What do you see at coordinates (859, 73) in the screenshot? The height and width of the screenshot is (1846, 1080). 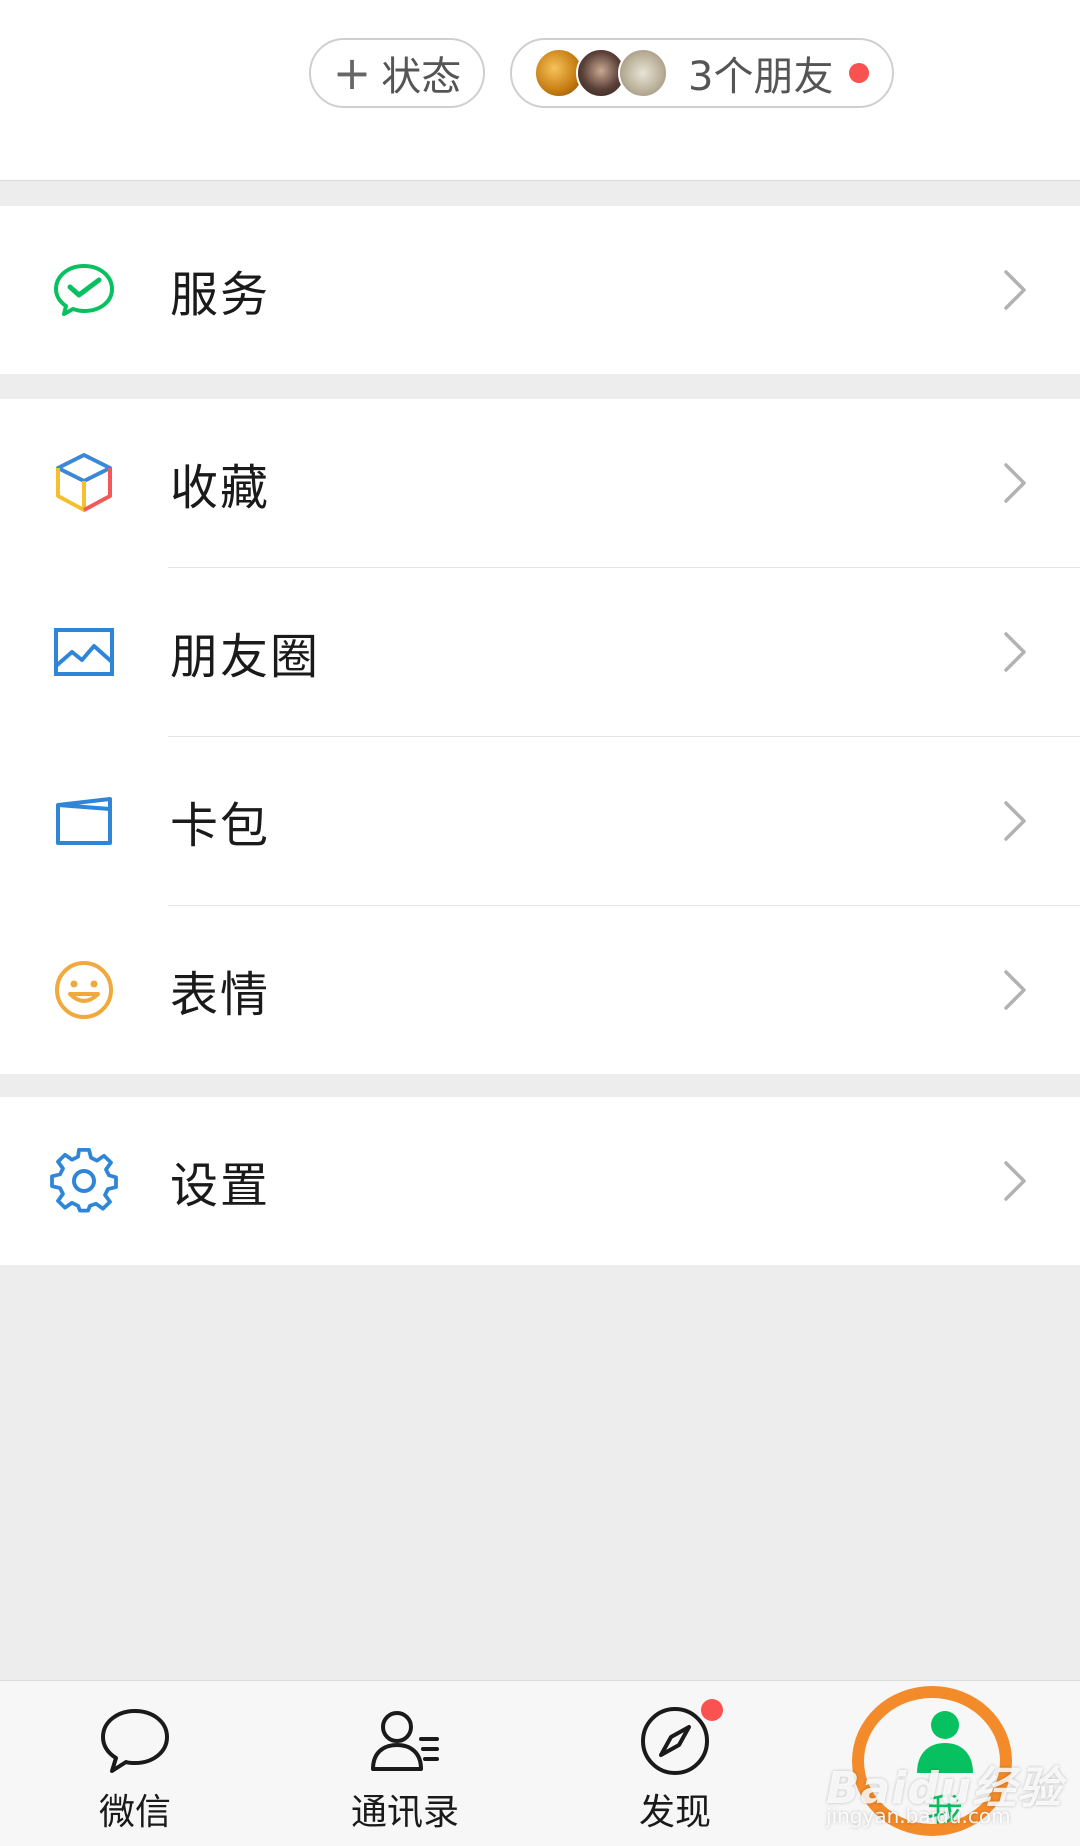 I see `new-badge-dot` at bounding box center [859, 73].